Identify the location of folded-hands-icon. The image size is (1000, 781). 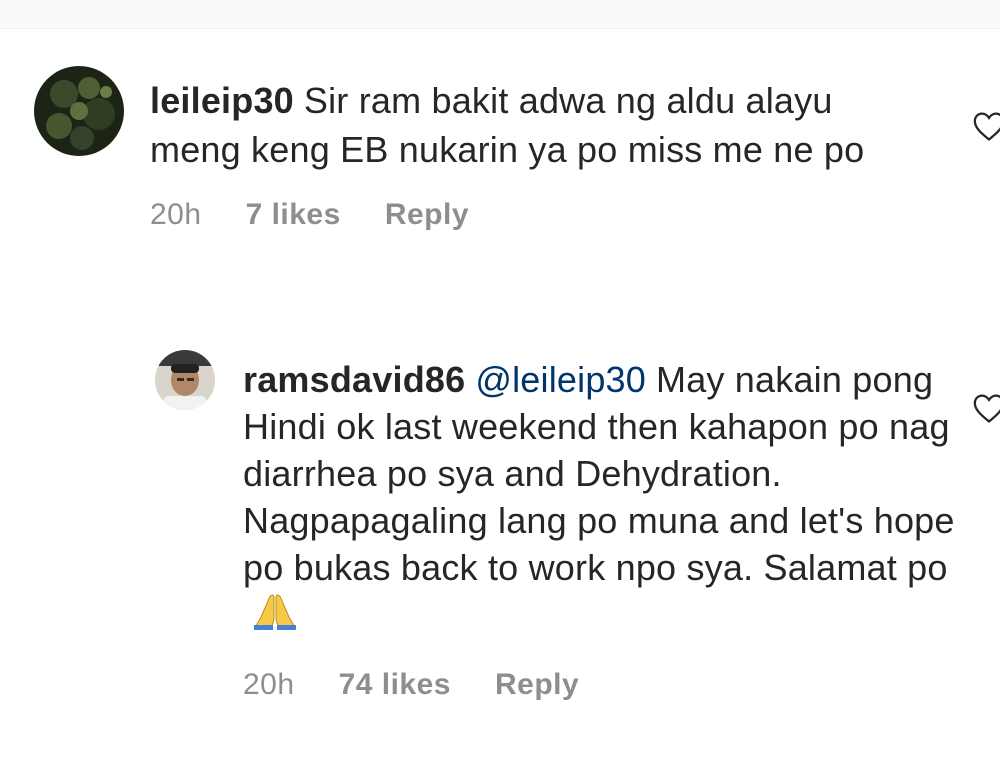
(275, 616).